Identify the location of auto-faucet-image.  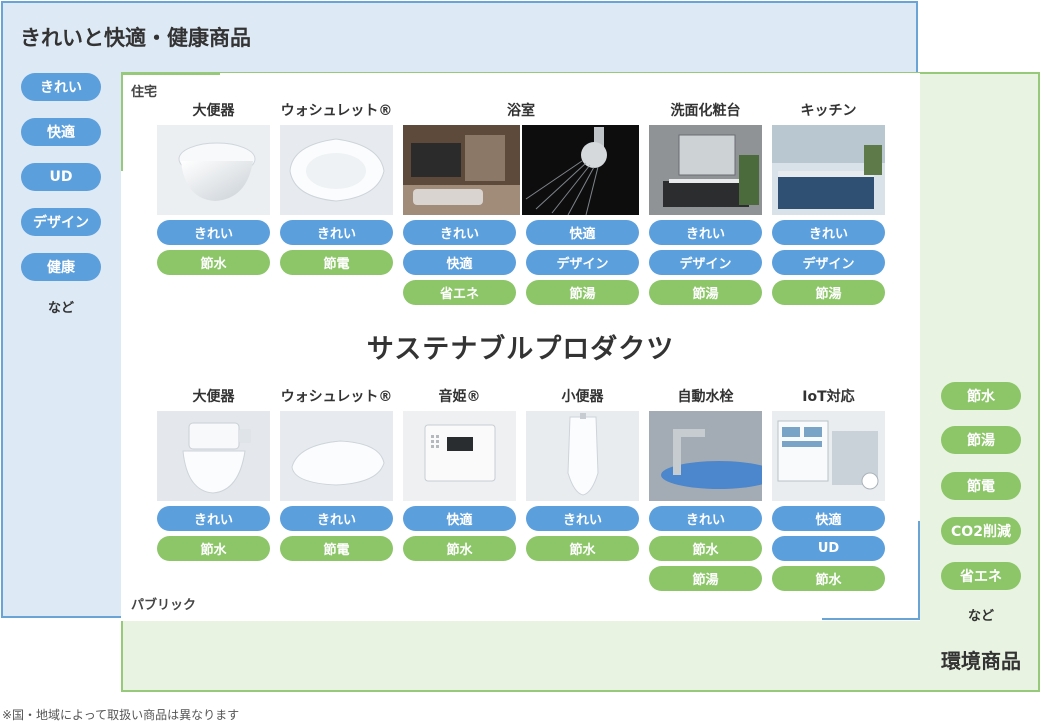
(705, 456).